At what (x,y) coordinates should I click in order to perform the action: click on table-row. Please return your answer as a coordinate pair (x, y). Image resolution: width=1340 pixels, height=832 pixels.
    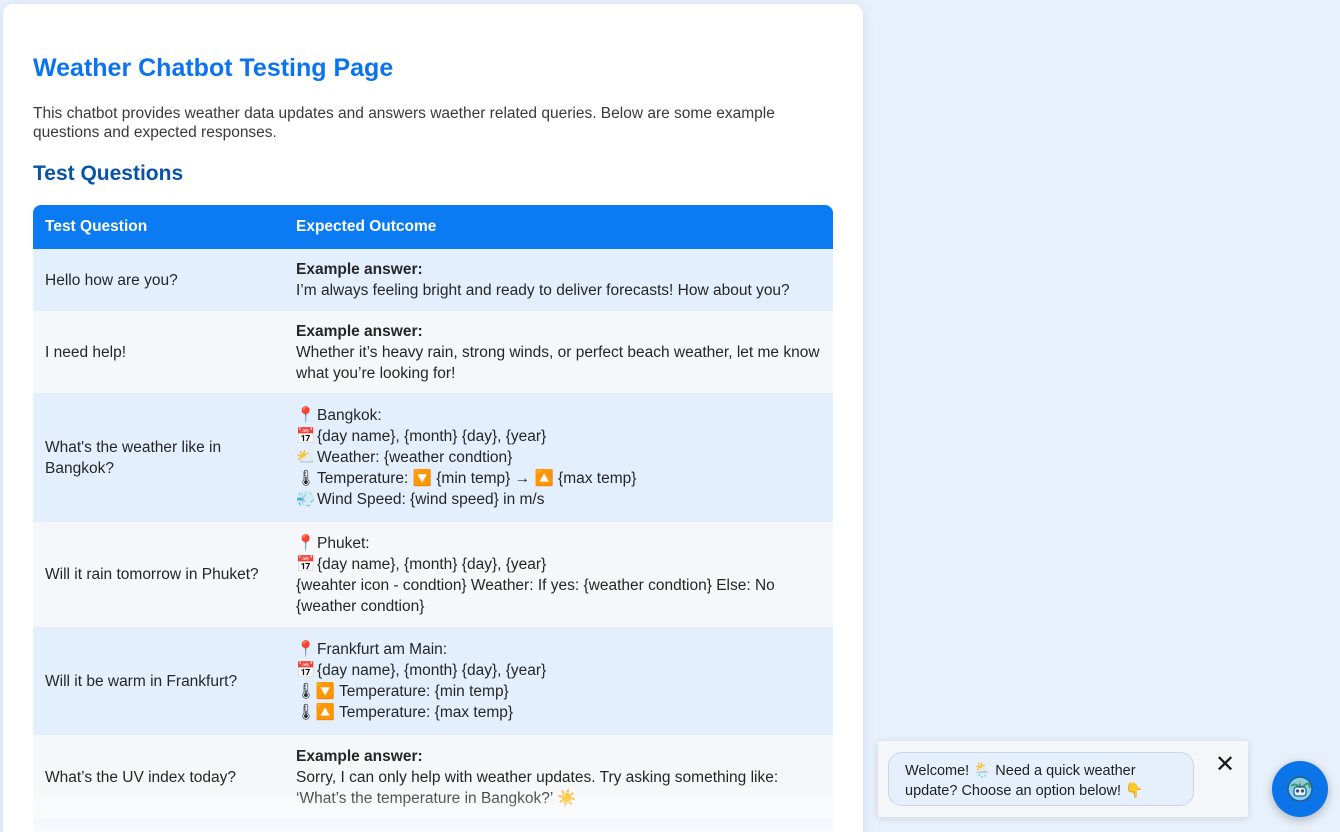
    Looking at the image, I should click on (433, 825).